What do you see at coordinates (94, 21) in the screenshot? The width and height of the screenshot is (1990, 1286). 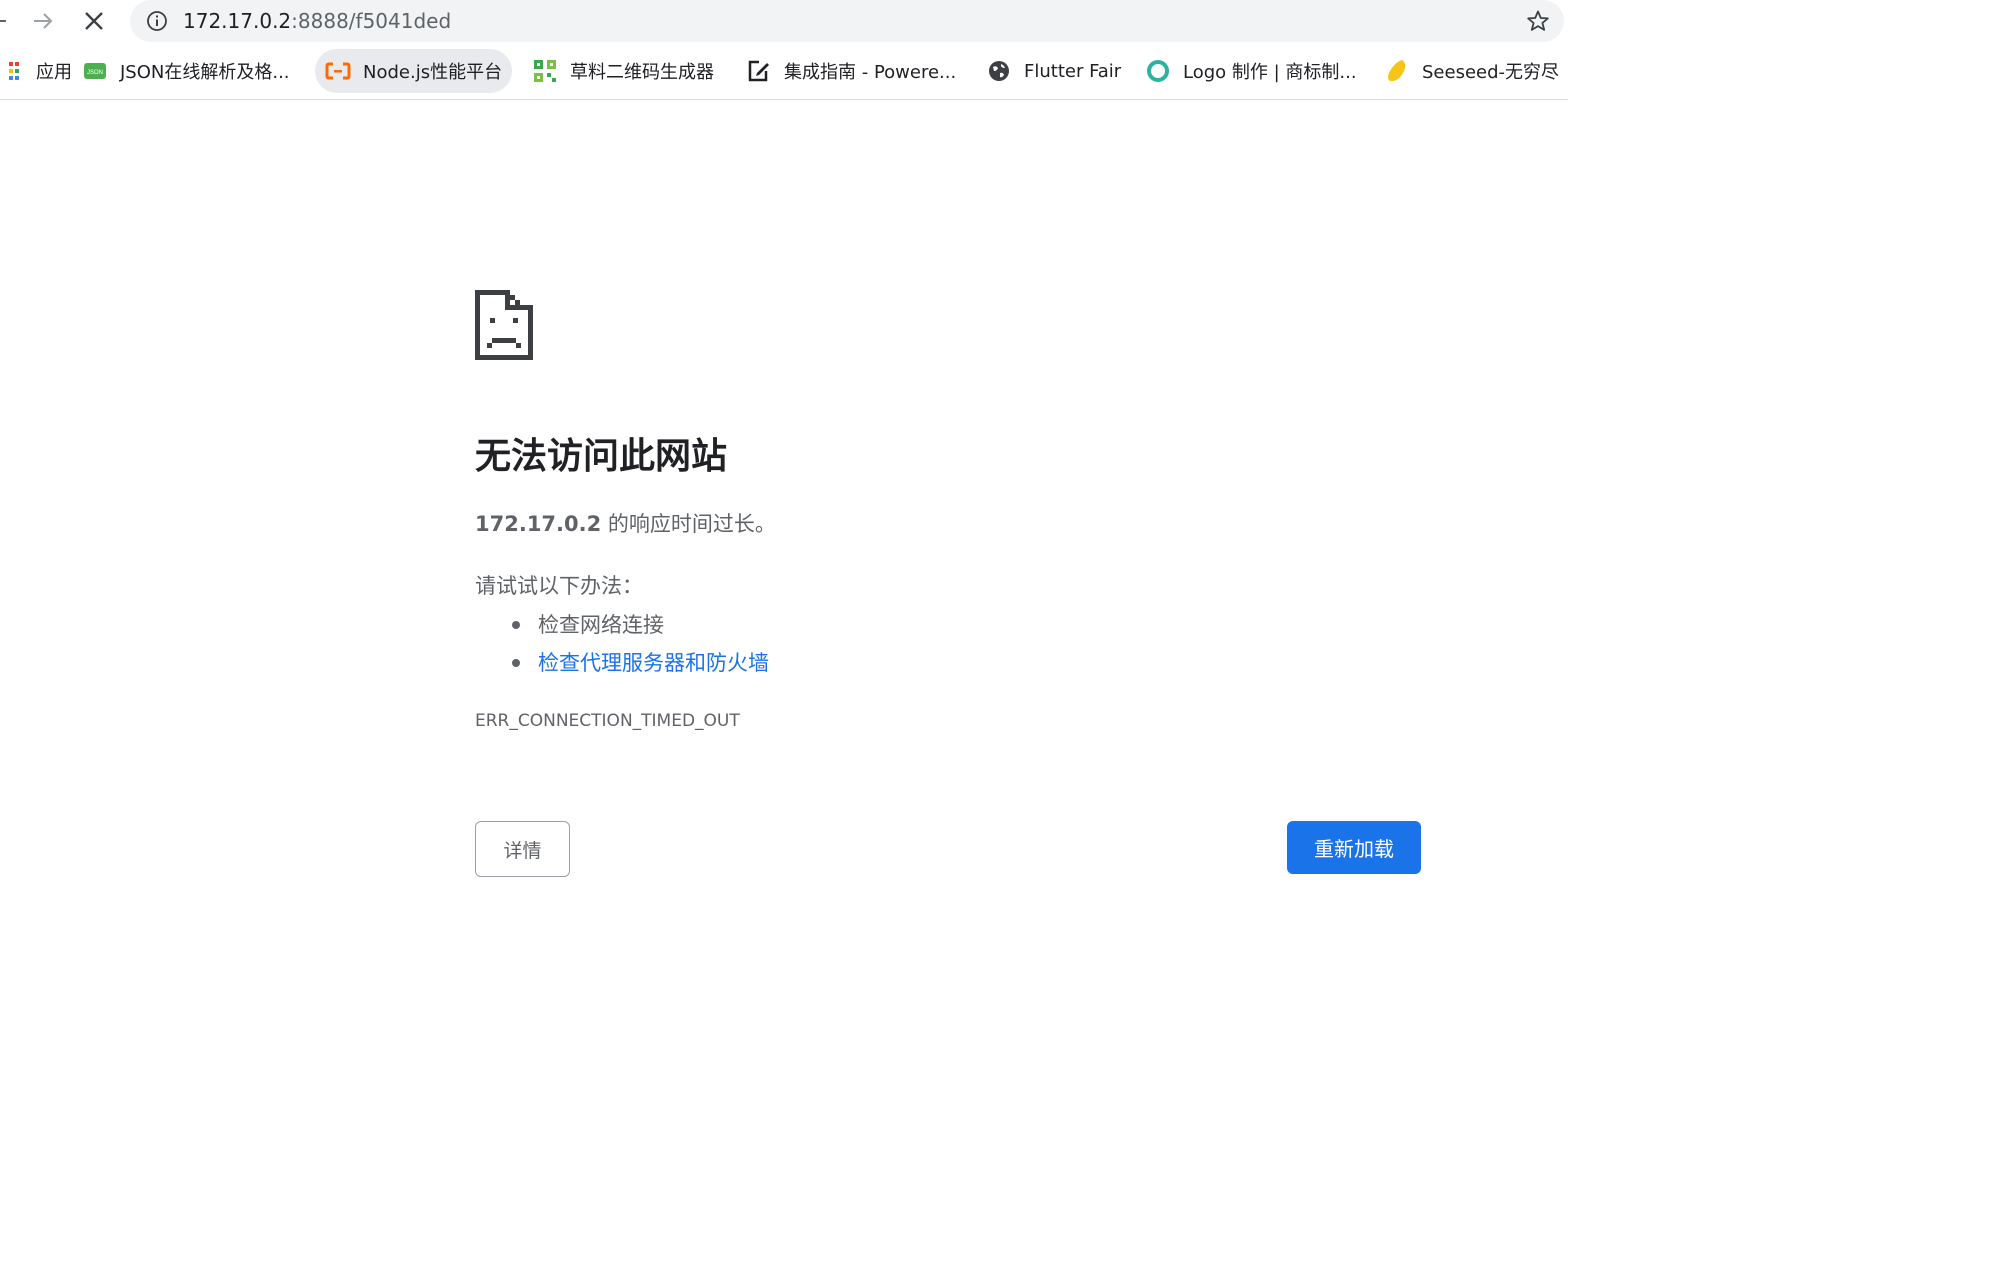 I see `close-icon` at bounding box center [94, 21].